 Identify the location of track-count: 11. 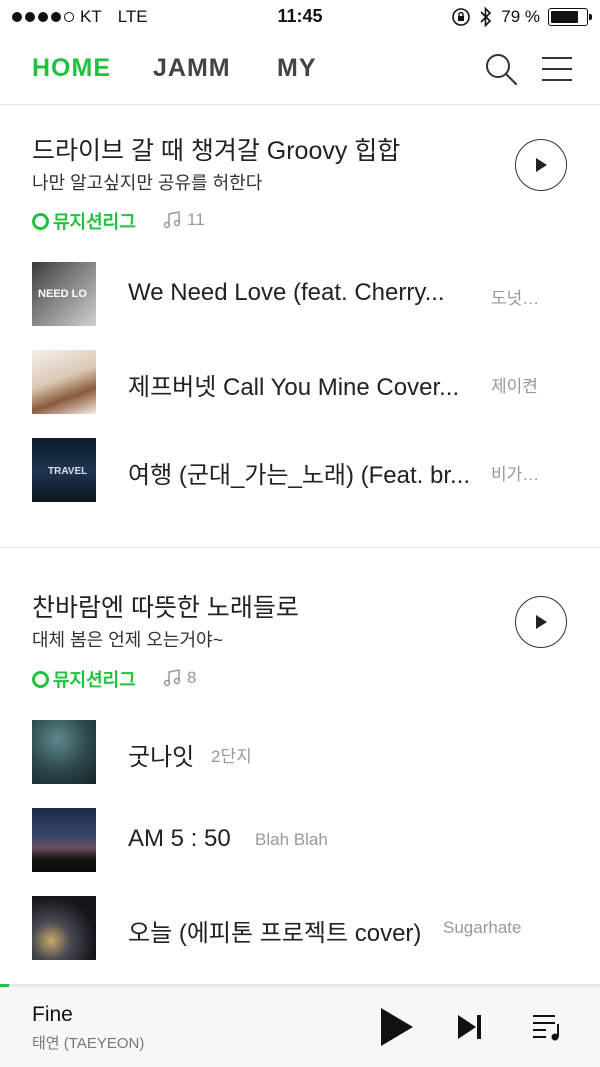
(183, 220).